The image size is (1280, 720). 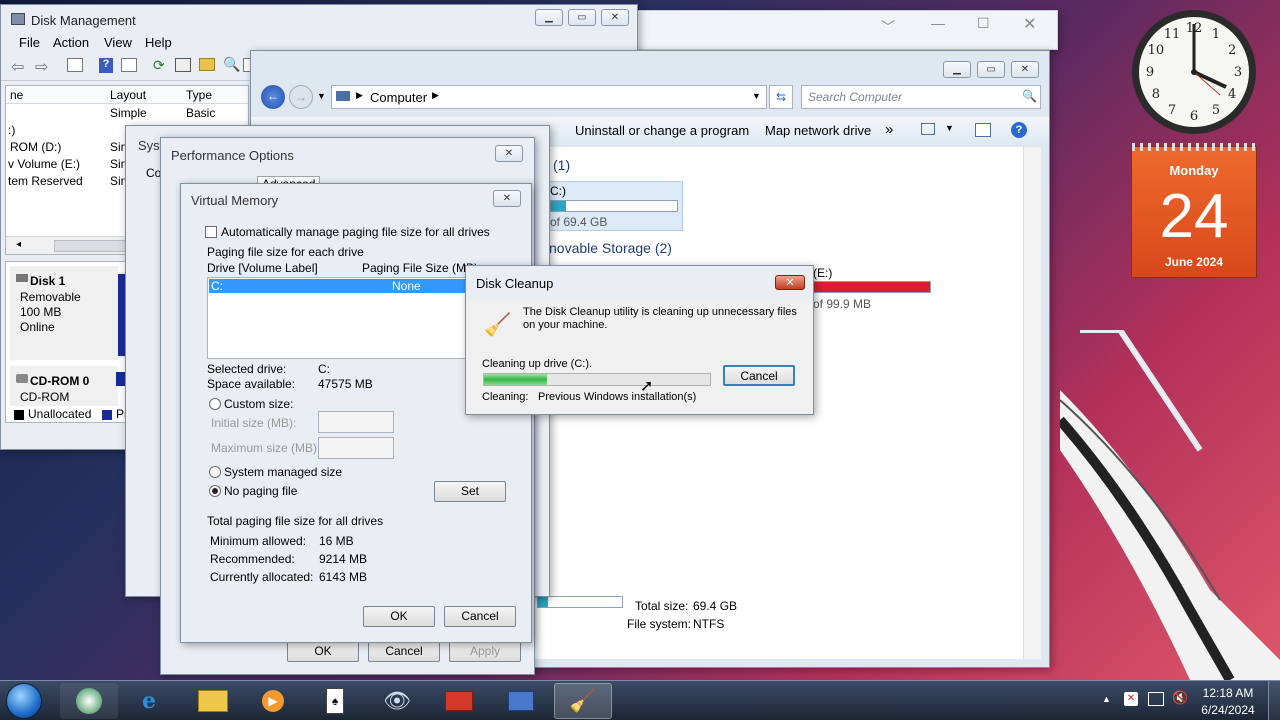 What do you see at coordinates (75, 65) in the screenshot?
I see `console-tree-icon` at bounding box center [75, 65].